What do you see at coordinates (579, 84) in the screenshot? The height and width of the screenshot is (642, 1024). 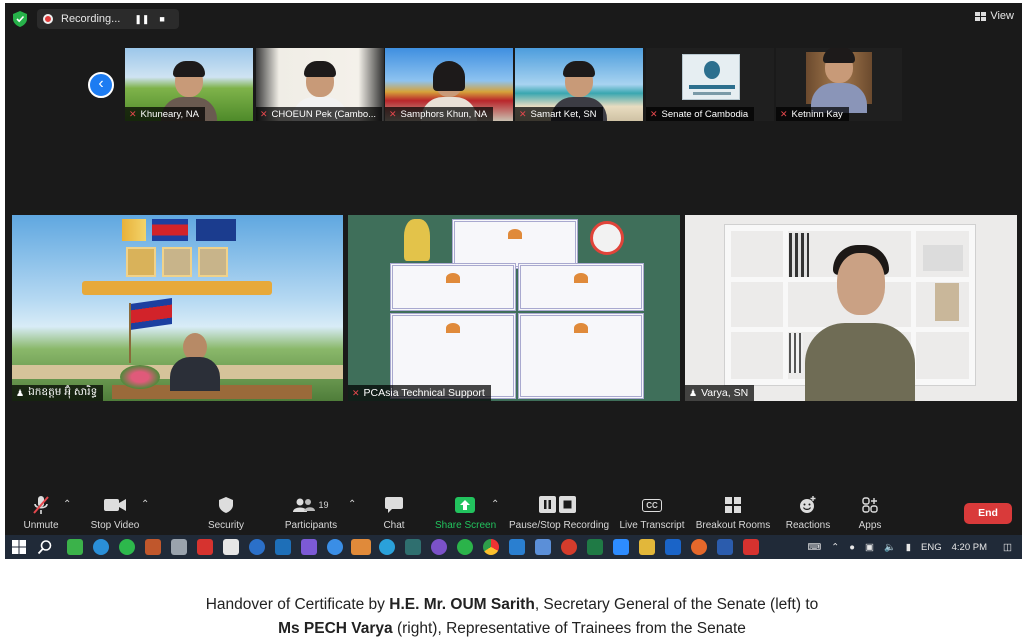 I see `video-tile-samart-ket: ✕ Samart Ket, SN` at bounding box center [579, 84].